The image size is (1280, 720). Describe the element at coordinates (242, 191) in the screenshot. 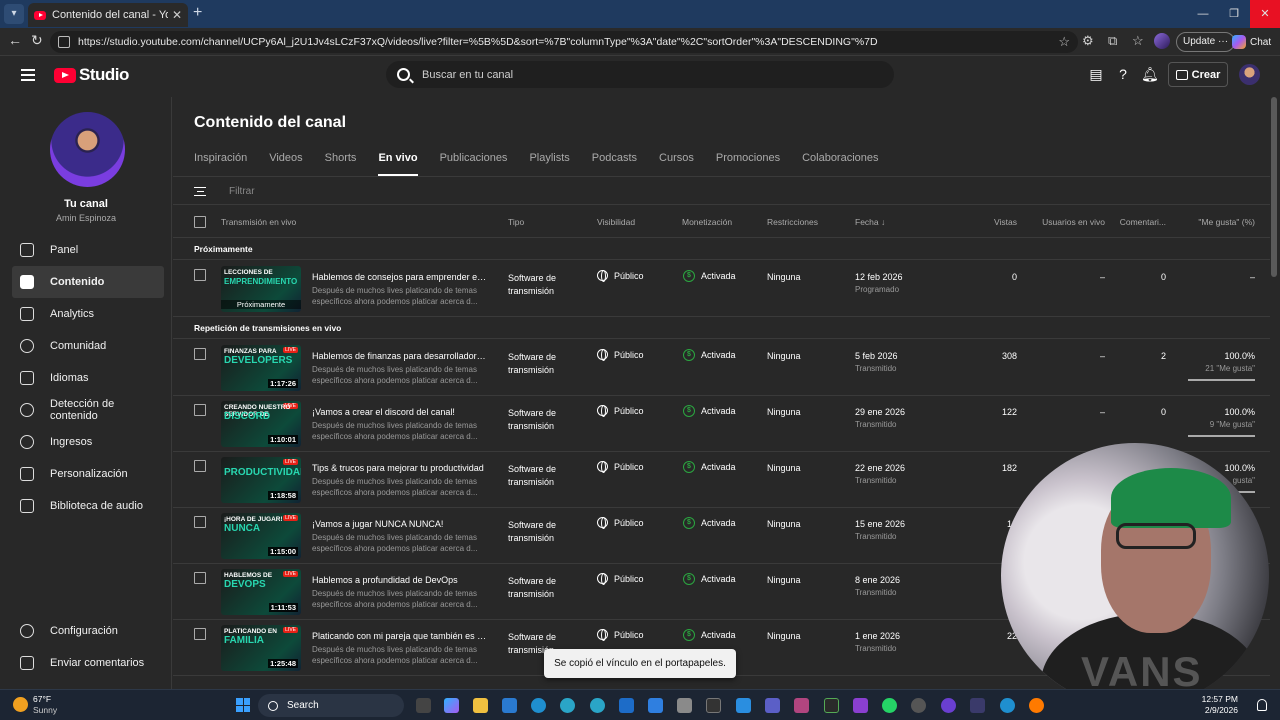

I see `filter-input: Filtrar` at that location.